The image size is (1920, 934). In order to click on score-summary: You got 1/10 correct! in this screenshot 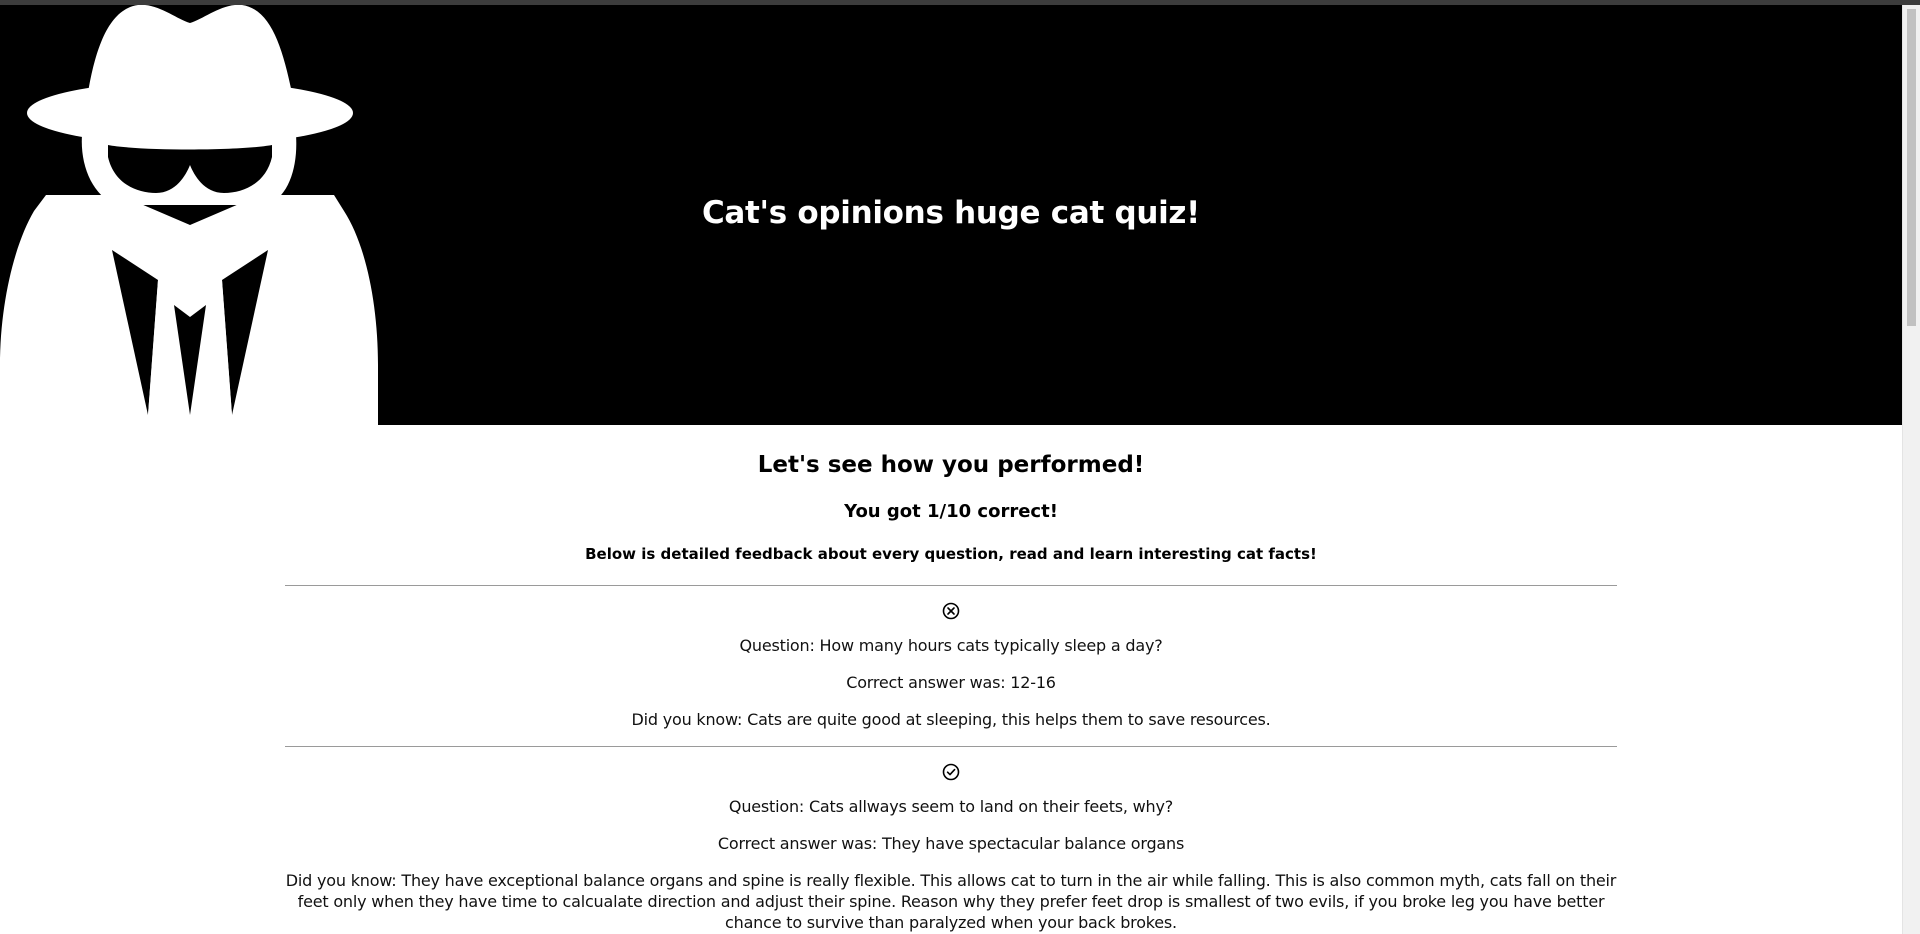, I will do `click(951, 511)`.